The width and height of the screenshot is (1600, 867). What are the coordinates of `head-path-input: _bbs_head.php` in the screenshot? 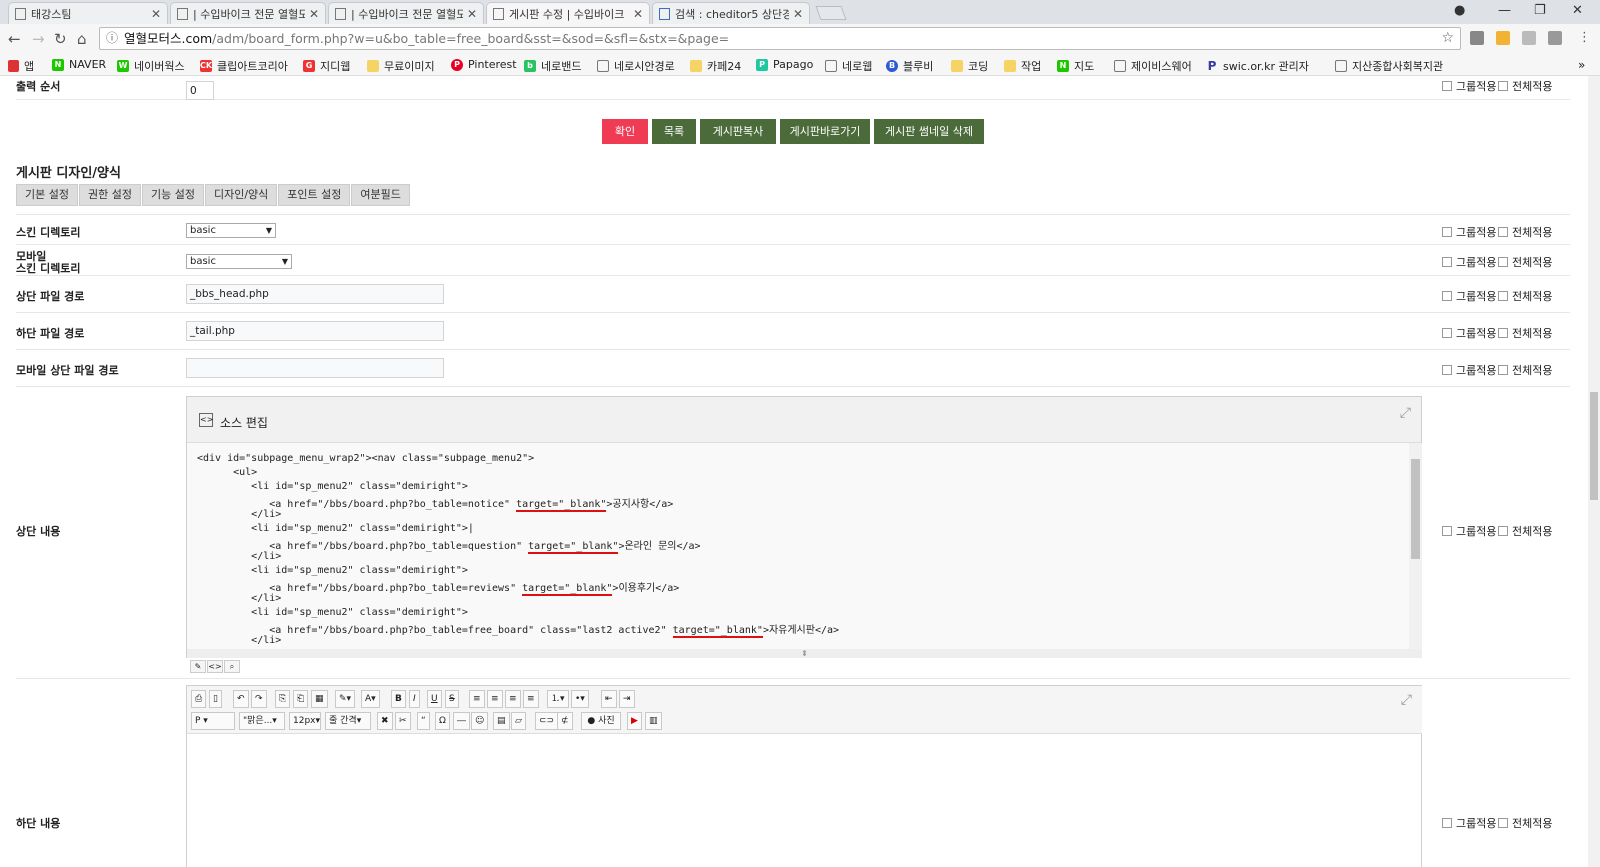 It's located at (315, 294).